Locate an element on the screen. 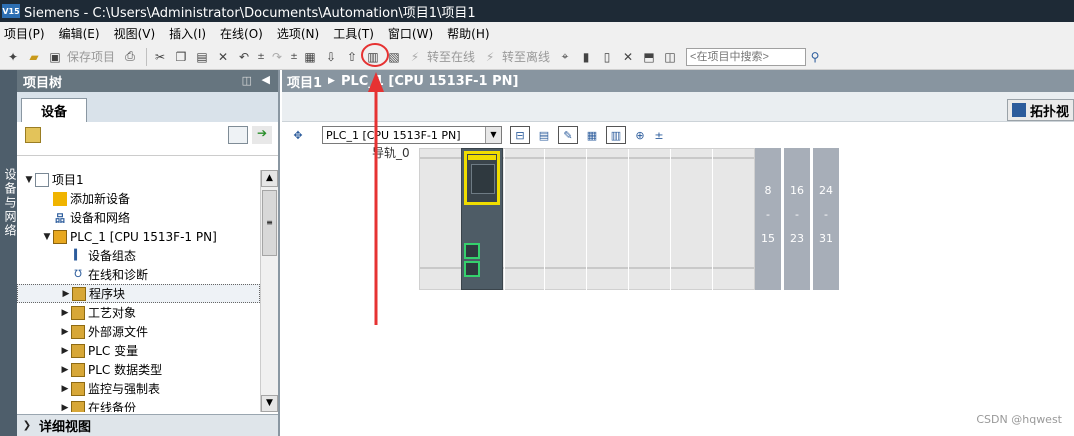  breadcrumb-project: 项目1 is located at coordinates (304, 81).